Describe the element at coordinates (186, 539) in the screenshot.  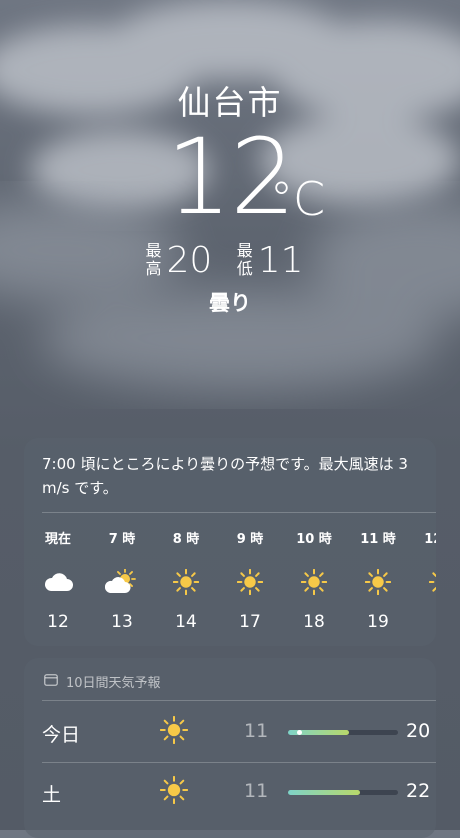
I see `hour-label: 8 時` at that location.